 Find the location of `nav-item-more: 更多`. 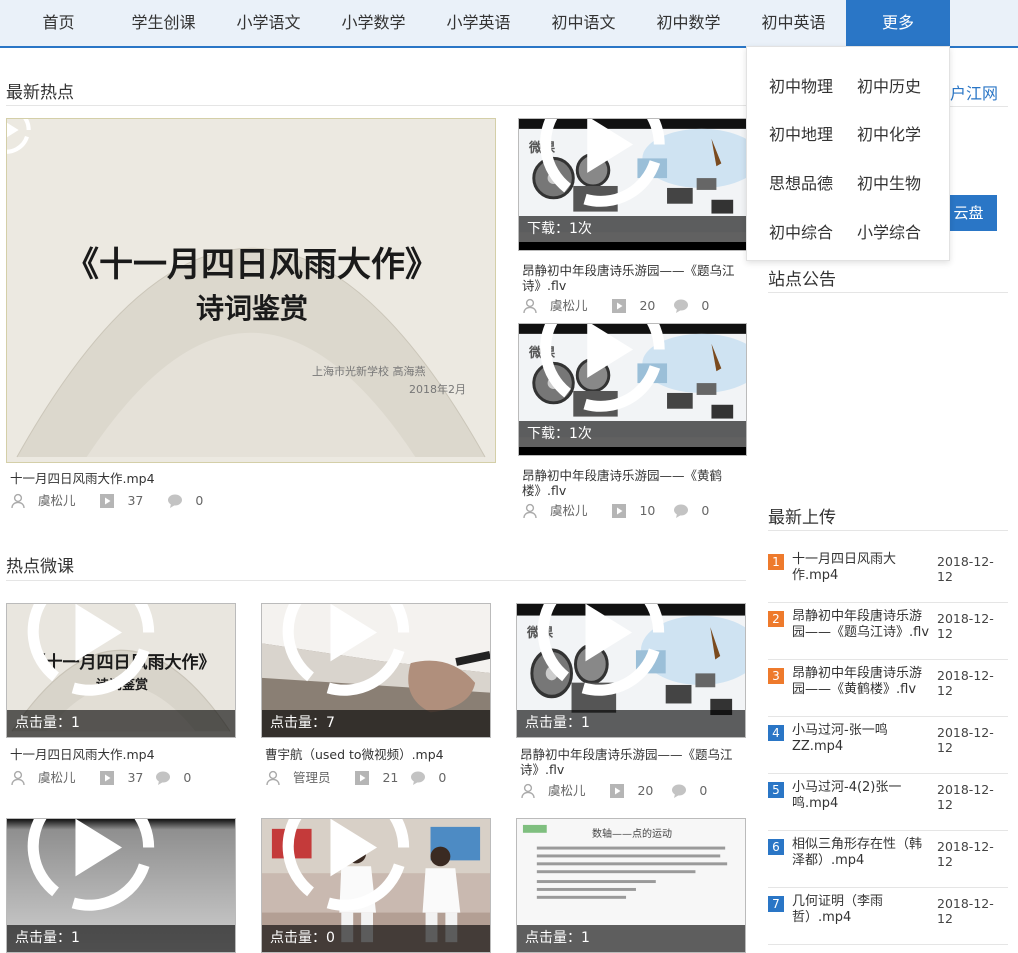

nav-item-more: 更多 is located at coordinates (898, 23).